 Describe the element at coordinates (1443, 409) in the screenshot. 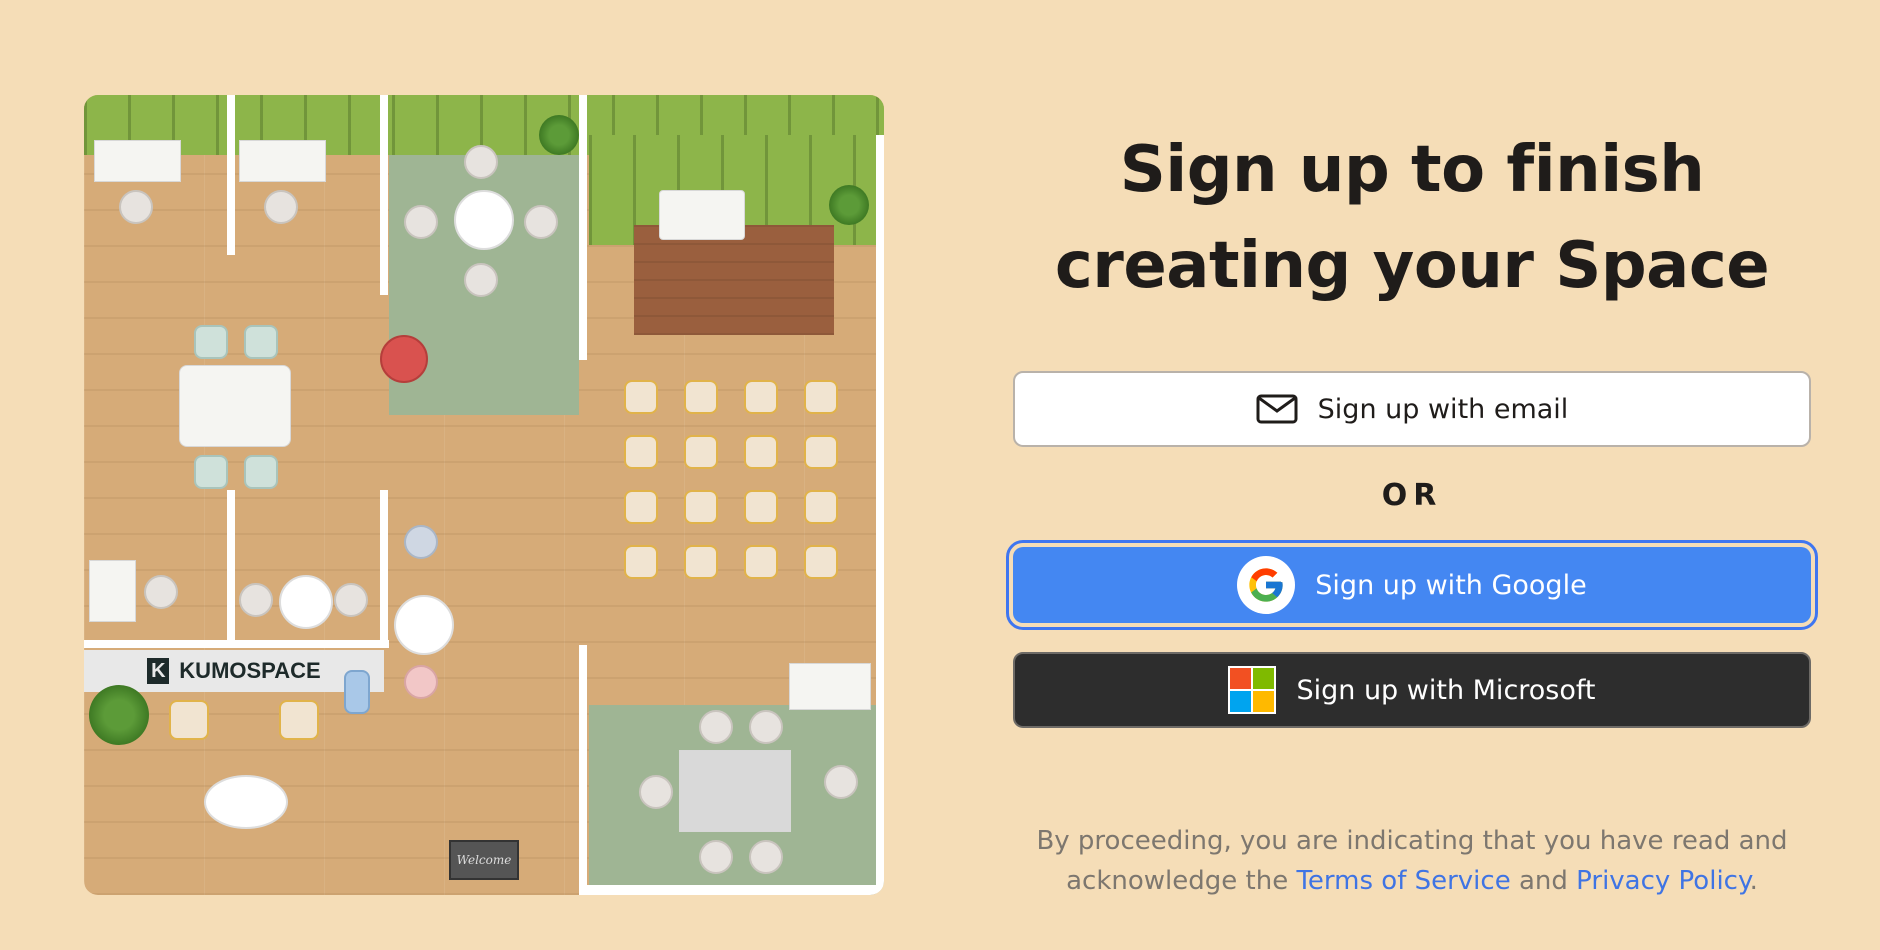

I see `email-button-label: Sign up with email` at that location.